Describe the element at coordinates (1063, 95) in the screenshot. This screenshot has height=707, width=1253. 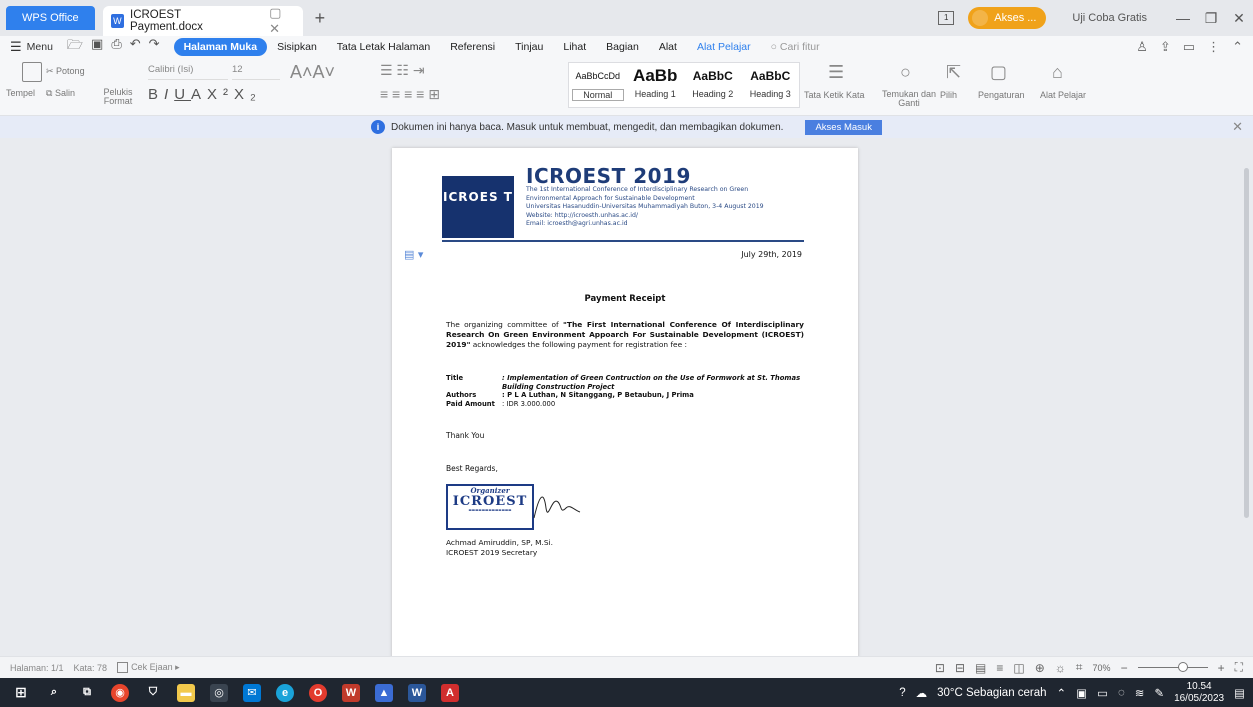
I see `study-tools-label: Alat Pelajar` at that location.